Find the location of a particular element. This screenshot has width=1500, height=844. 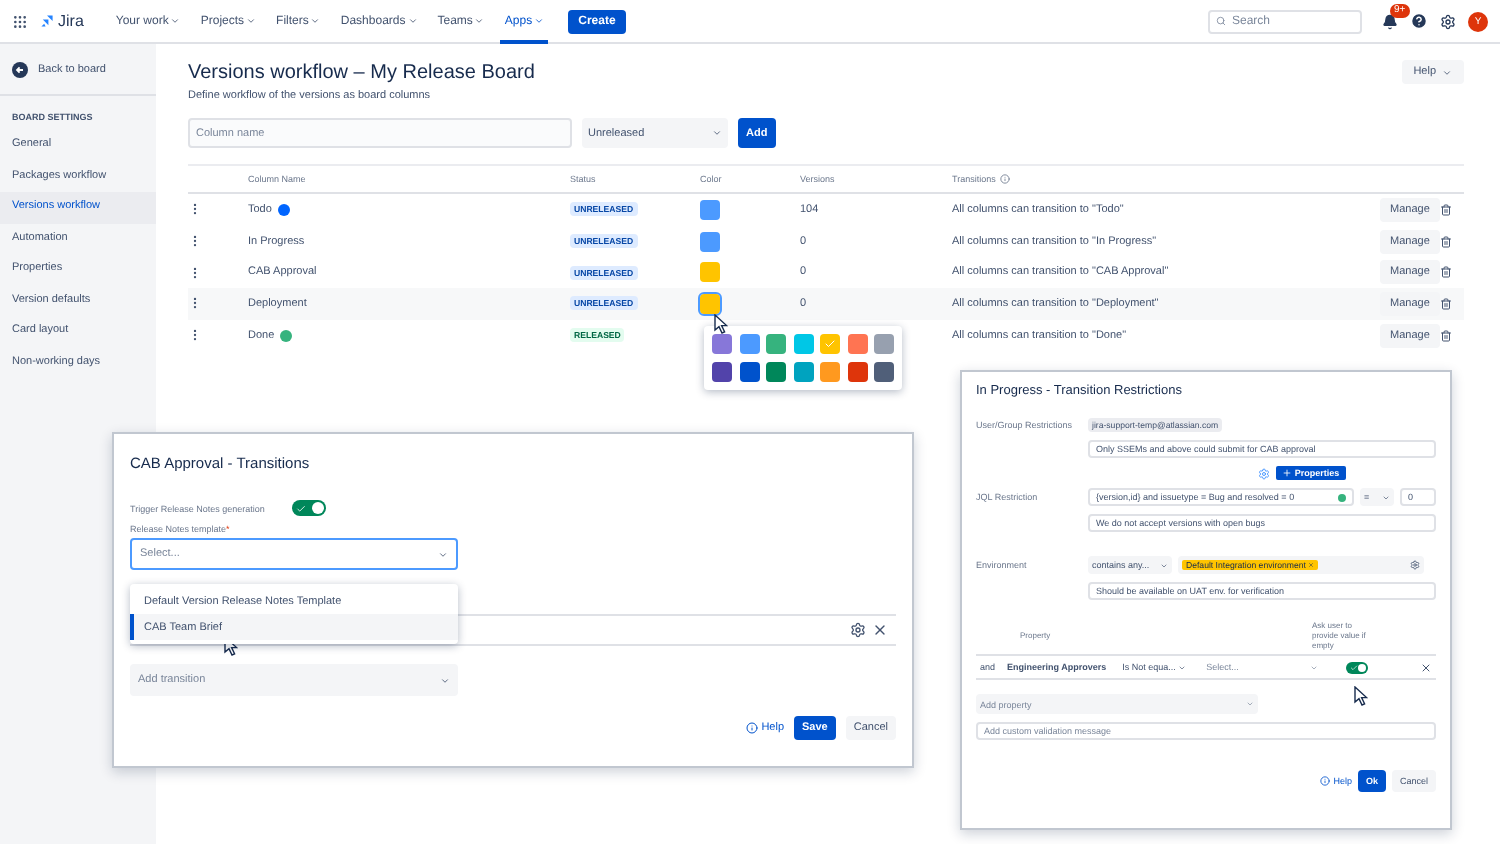

cursor-icon is located at coordinates (1361, 696).